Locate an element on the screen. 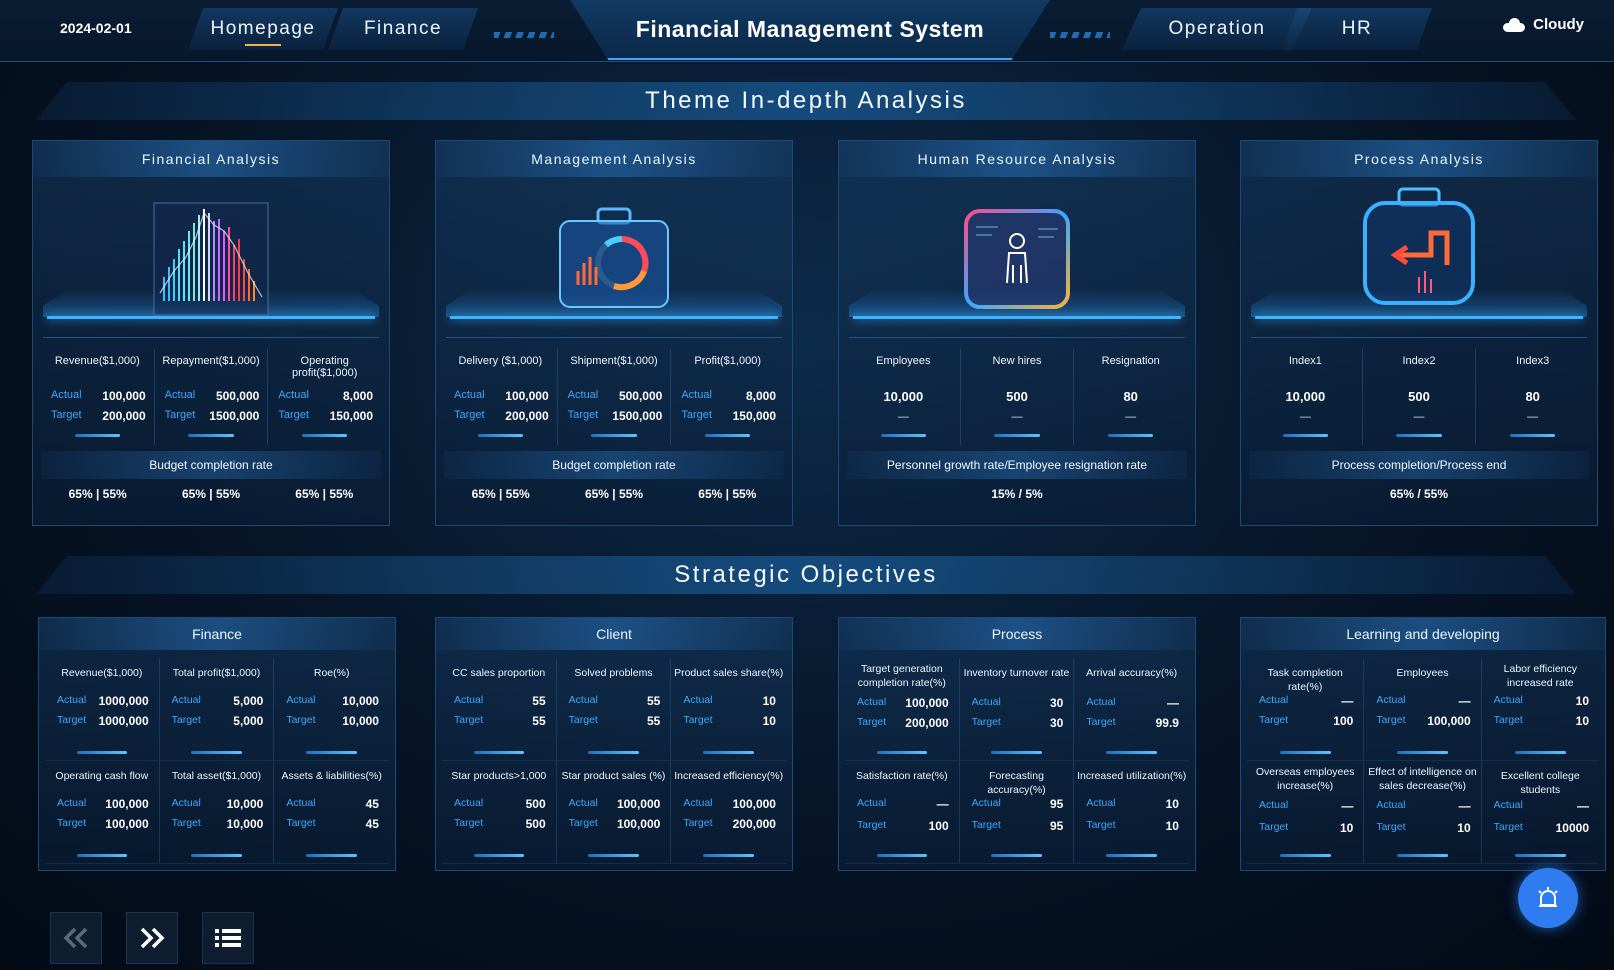  metric-label: Shipment($1,000) is located at coordinates (614, 361).